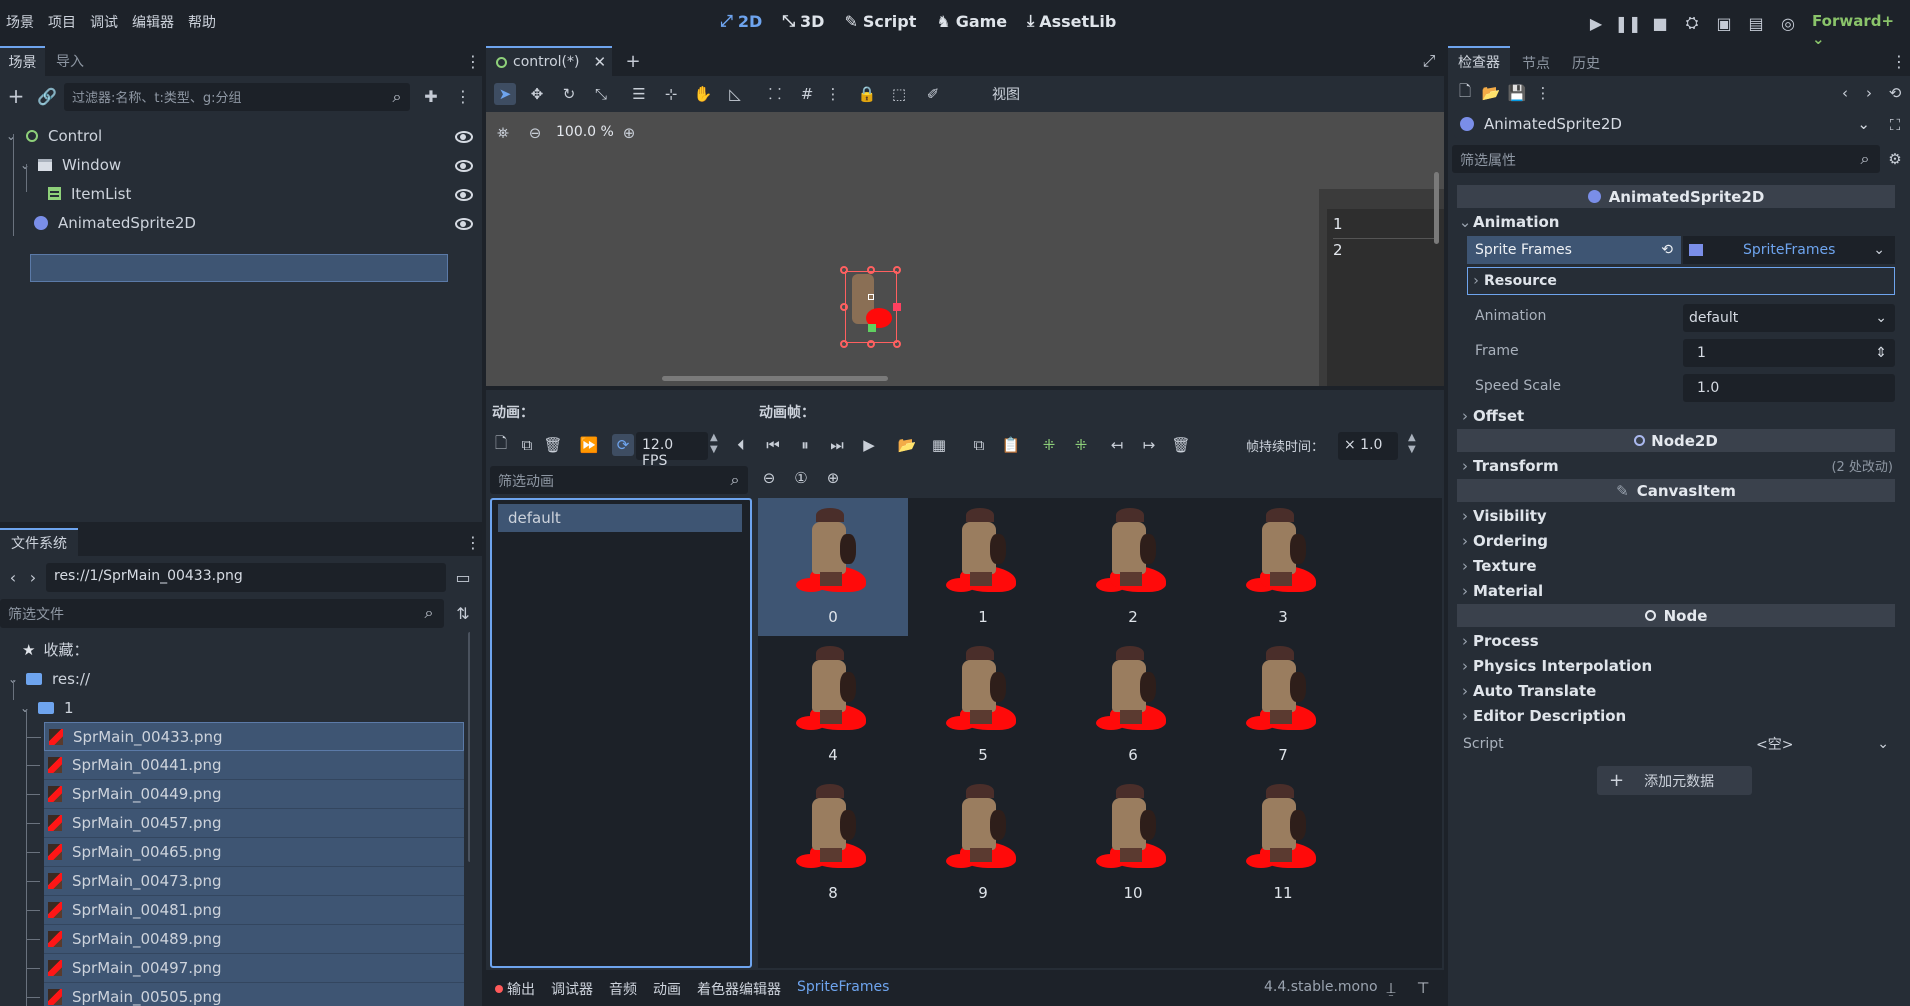 This screenshot has width=1910, height=1006. Describe the element at coordinates (1674, 780) in the screenshot. I see `add-metadata-button: + 添加元数据` at that location.